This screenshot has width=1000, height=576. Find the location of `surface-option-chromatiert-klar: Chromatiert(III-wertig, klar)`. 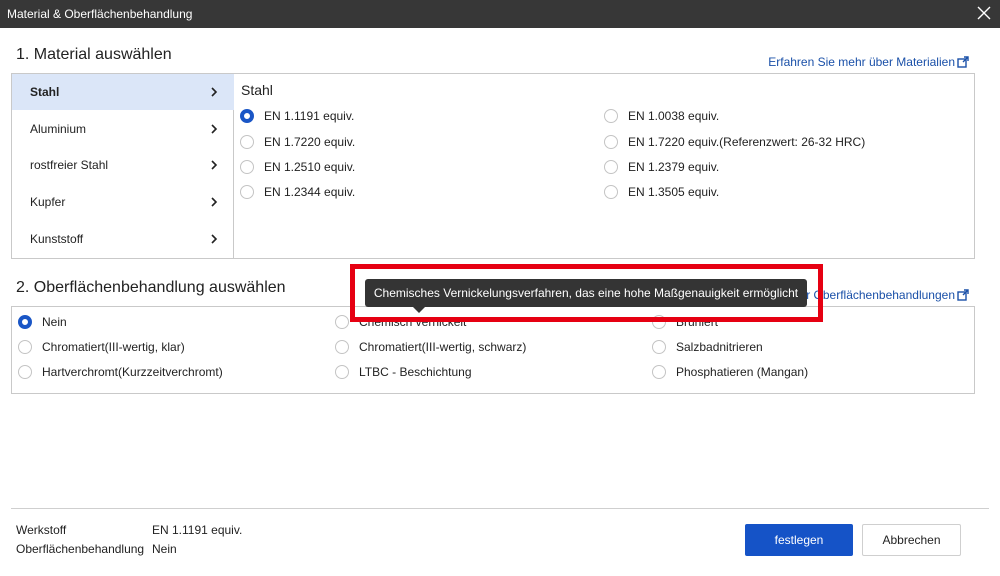

surface-option-chromatiert-klar: Chromatiert(III-wertig, klar) is located at coordinates (101, 347).